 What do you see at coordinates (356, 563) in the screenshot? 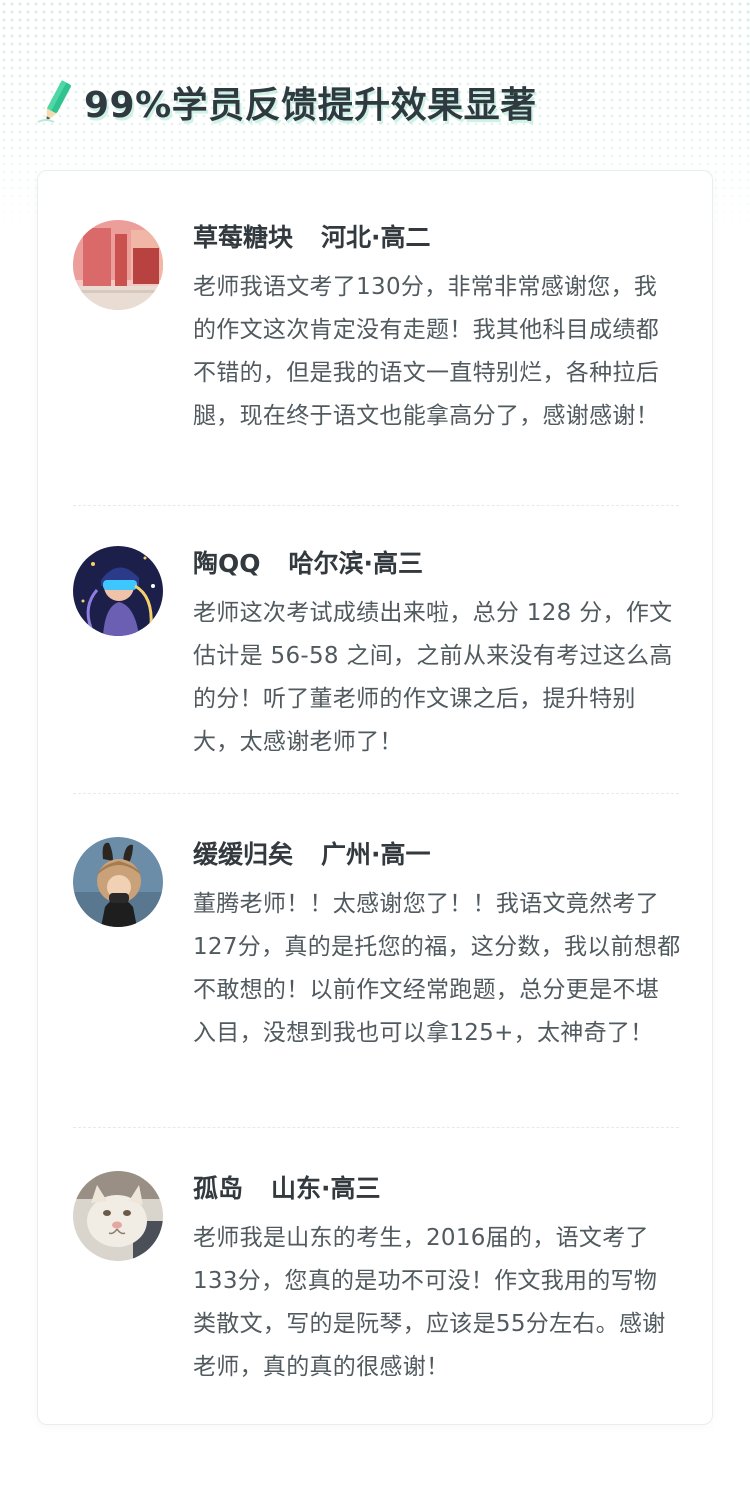
I see `reviewer-location: 哈尔滨·高三` at bounding box center [356, 563].